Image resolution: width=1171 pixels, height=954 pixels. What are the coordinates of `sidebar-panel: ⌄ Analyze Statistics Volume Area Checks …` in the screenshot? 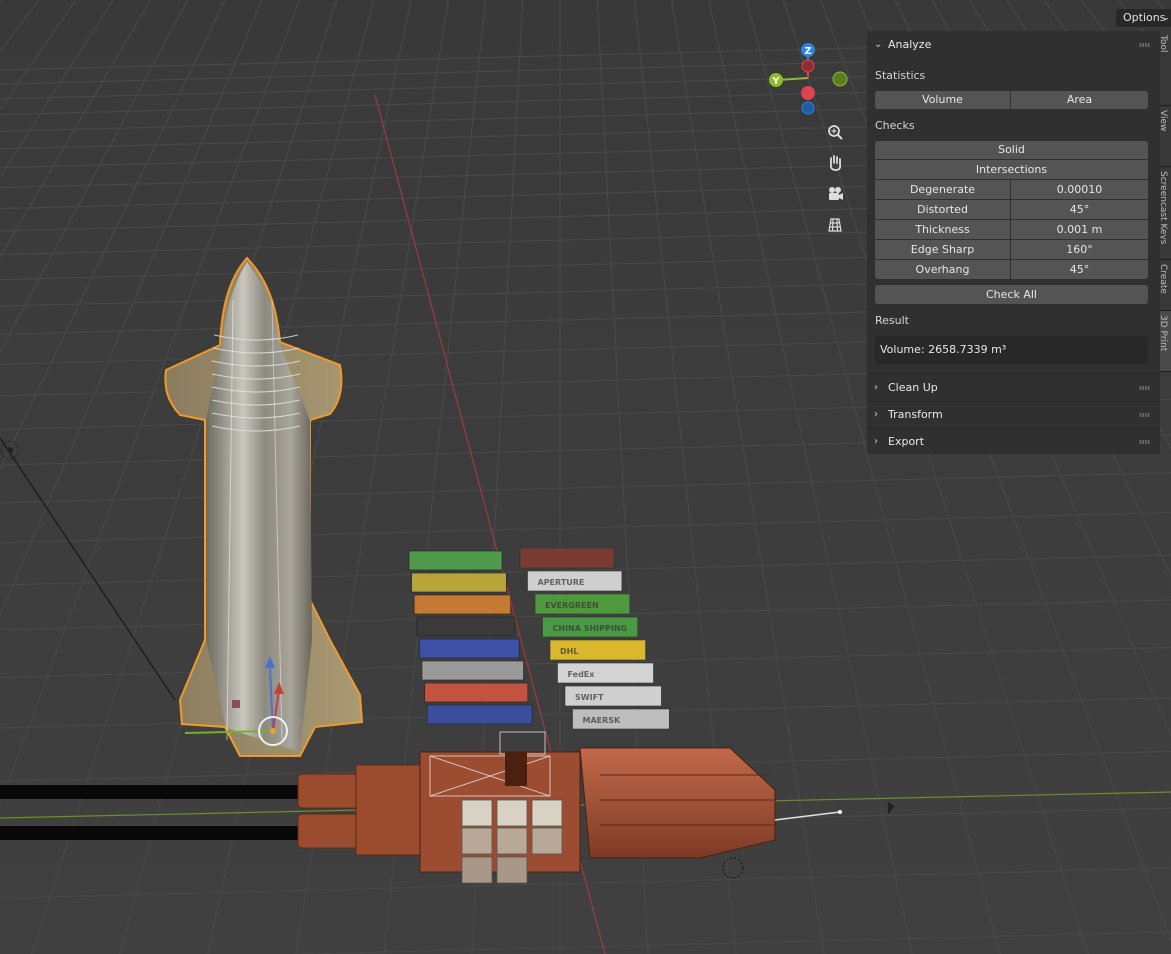 It's located at (1013, 242).